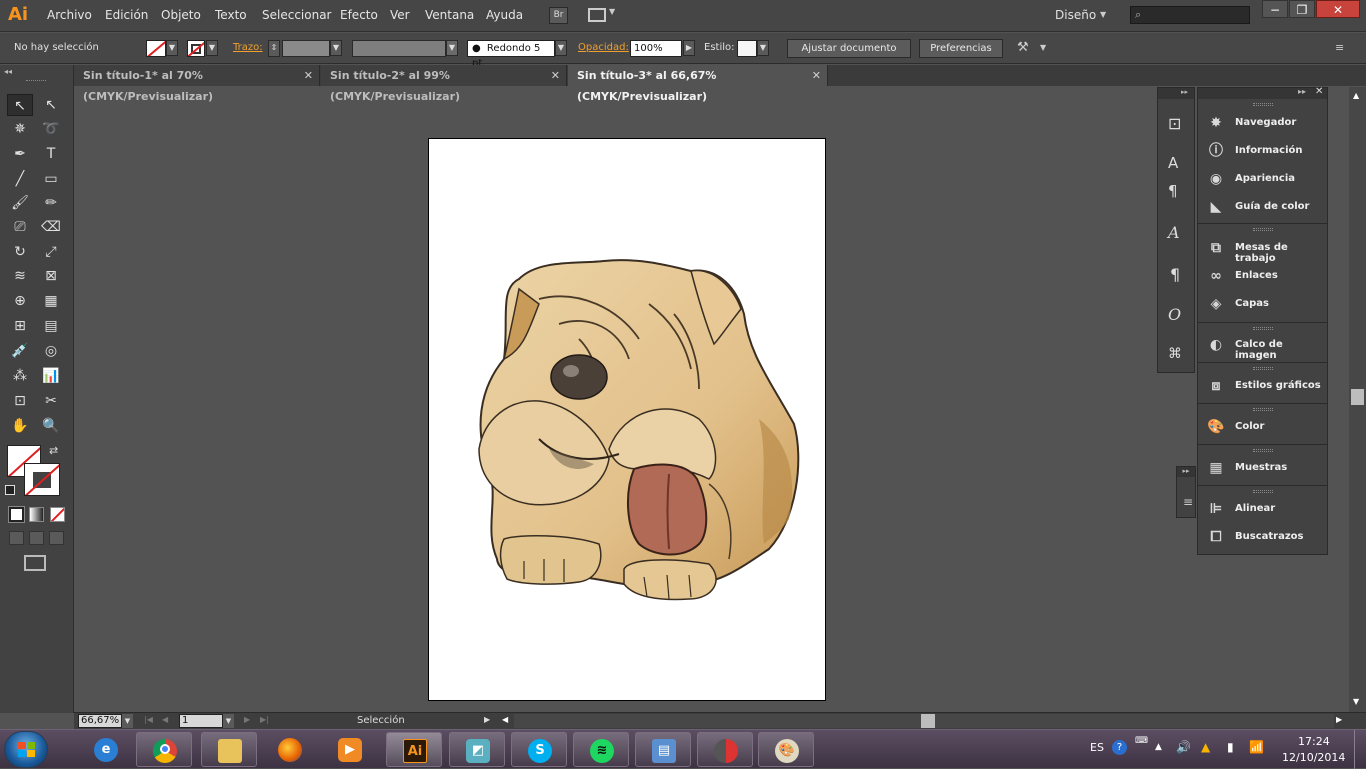 This screenshot has width=1366, height=769. Describe the element at coordinates (1262, 537) in the screenshot. I see `panel-buscatrazos: ⧠ Buscatrazos` at that location.